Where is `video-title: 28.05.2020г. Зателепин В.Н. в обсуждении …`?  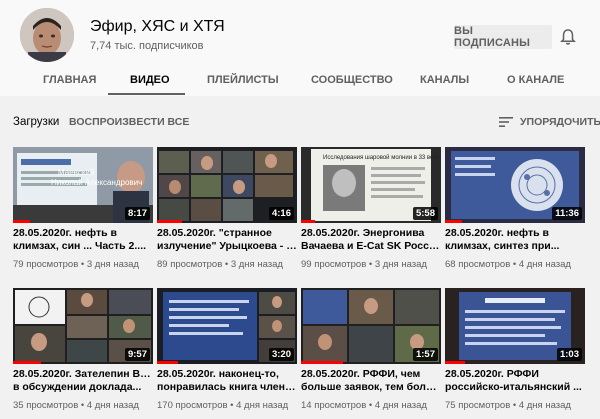
video-title: 28.05.2020г. Зателепин В.Н. в обсуждении … is located at coordinates (83, 381).